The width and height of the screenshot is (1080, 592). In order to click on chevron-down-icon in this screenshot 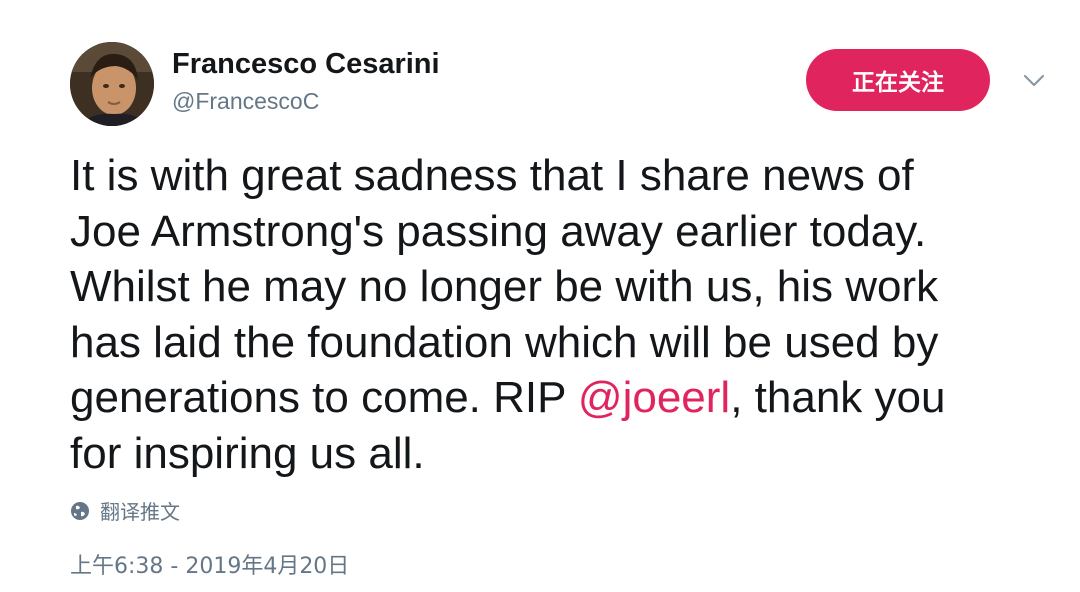, I will do `click(1034, 81)`.